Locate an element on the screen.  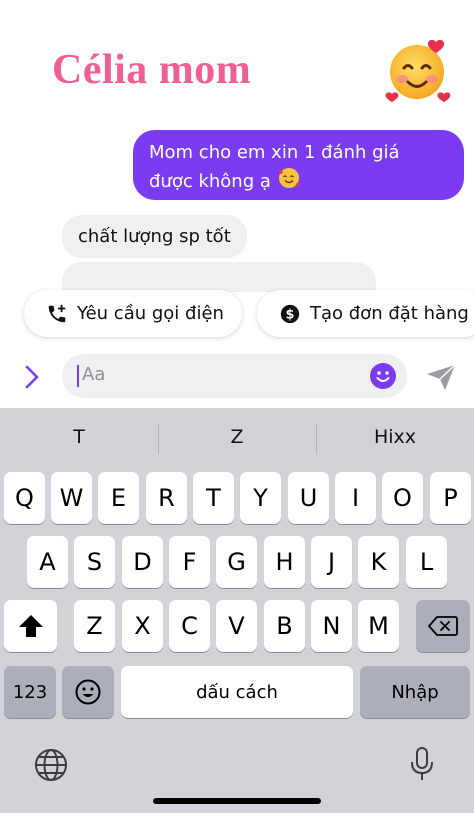
key-k: K is located at coordinates (378, 562).